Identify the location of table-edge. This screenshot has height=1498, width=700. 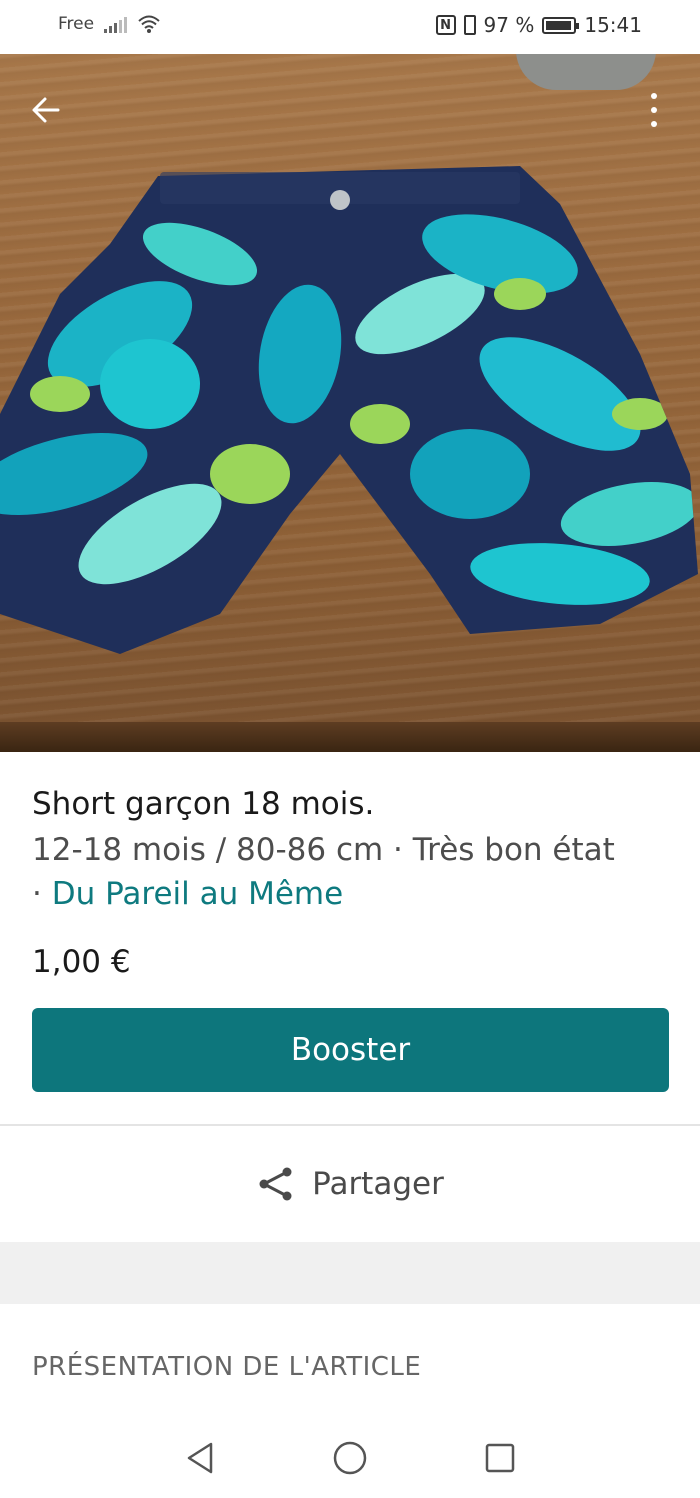
(350, 737).